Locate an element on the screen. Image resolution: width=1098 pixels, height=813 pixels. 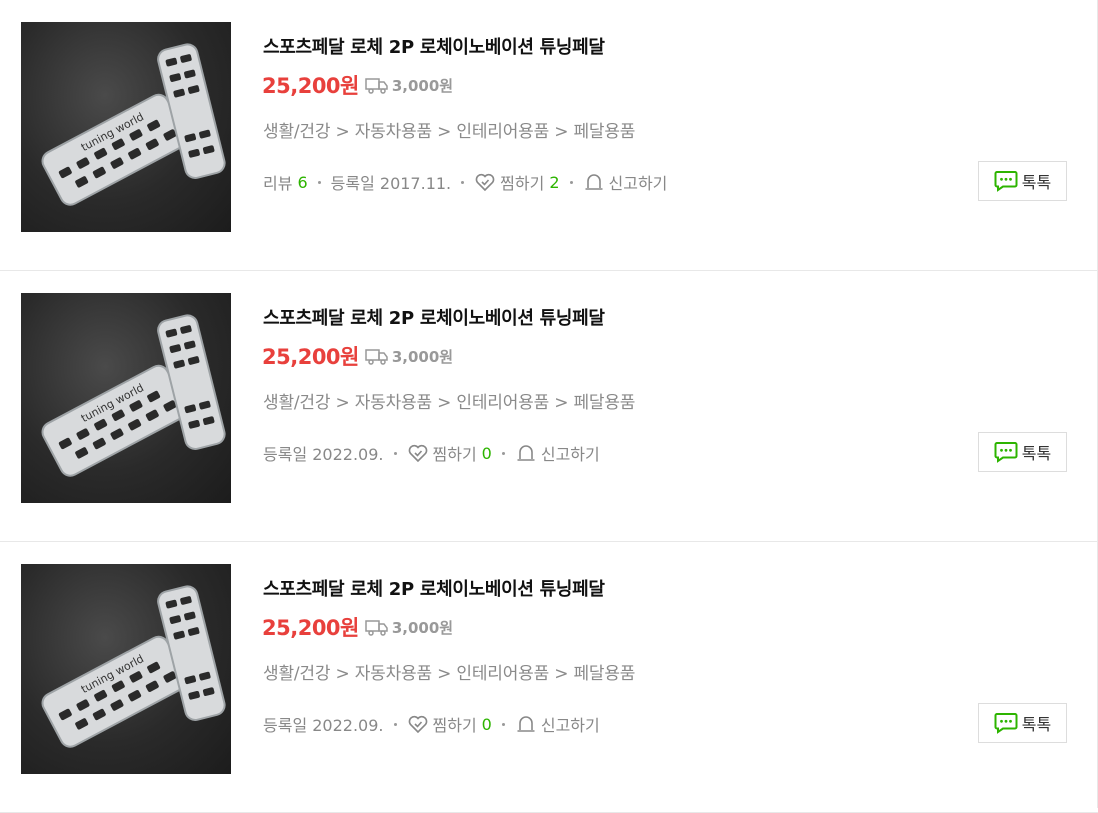
wish-button: 찜하기 2 is located at coordinates (517, 182).